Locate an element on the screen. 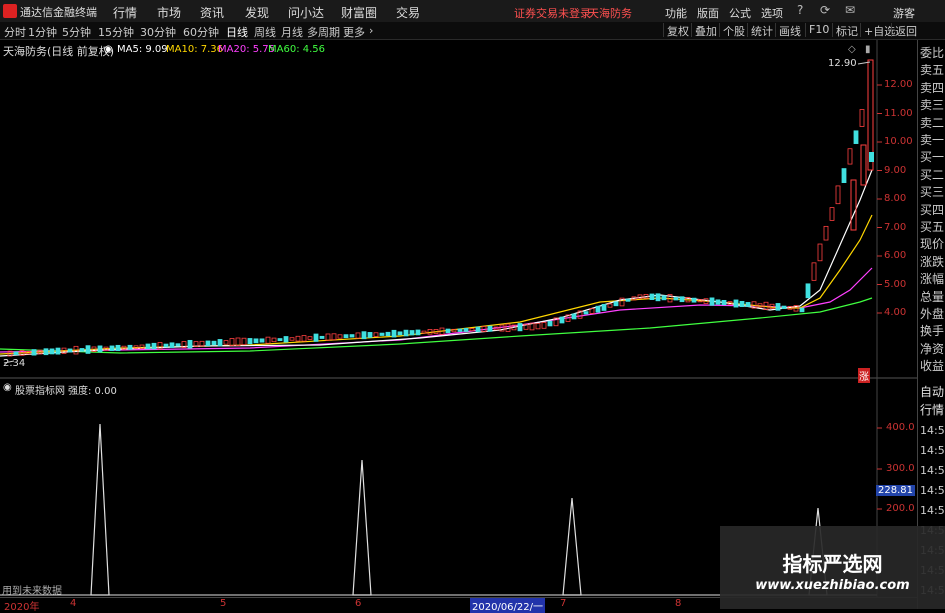 Image resolution: width=945 pixels, height=613 pixels. app-logo-icon is located at coordinates (10, 11).